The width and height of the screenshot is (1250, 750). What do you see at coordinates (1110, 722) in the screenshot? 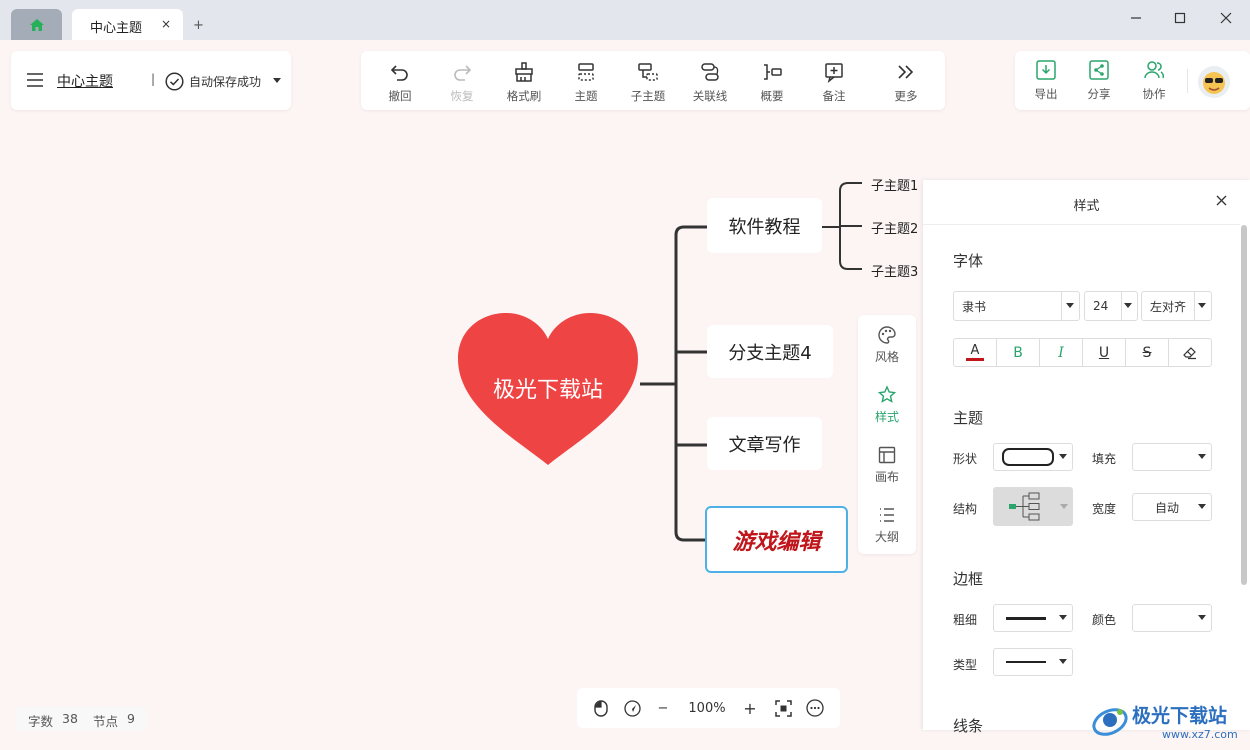
I see `watermark-logo-icon` at bounding box center [1110, 722].